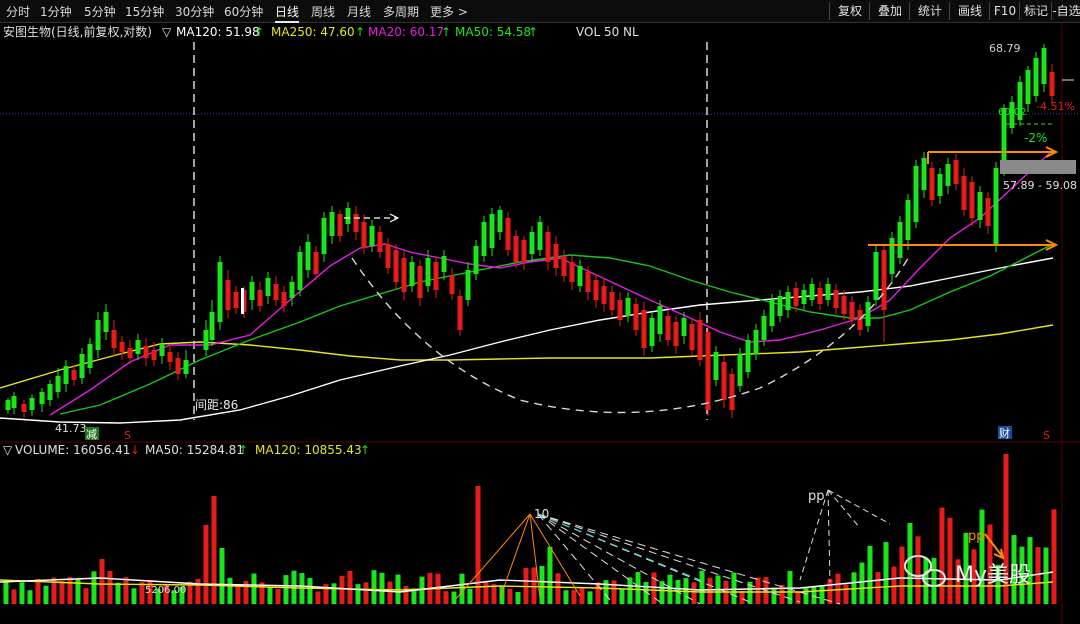 This screenshot has height=624, width=1080. Describe the element at coordinates (313, 32) in the screenshot. I see `ma250-legend: MA250: 47.60` at that location.